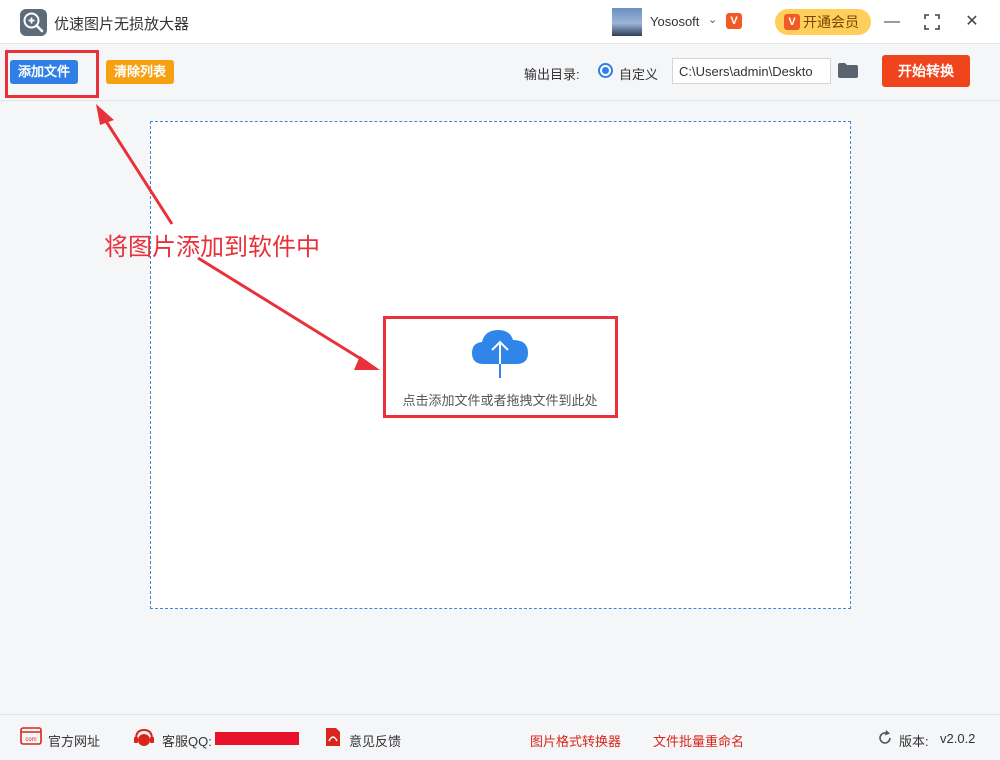 This screenshot has width=1000, height=760. Describe the element at coordinates (187, 740) in the screenshot. I see `qq-label: 客服QQ:` at that location.